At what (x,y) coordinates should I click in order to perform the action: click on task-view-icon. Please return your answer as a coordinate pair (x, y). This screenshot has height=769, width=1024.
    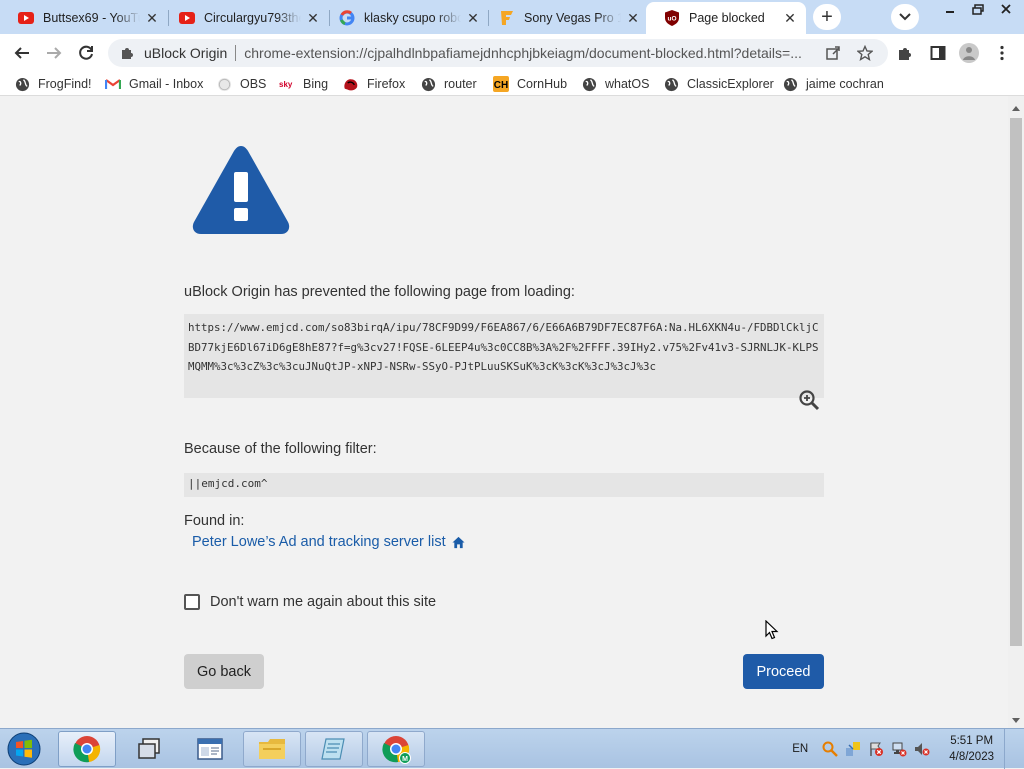
    Looking at the image, I should click on (149, 748).